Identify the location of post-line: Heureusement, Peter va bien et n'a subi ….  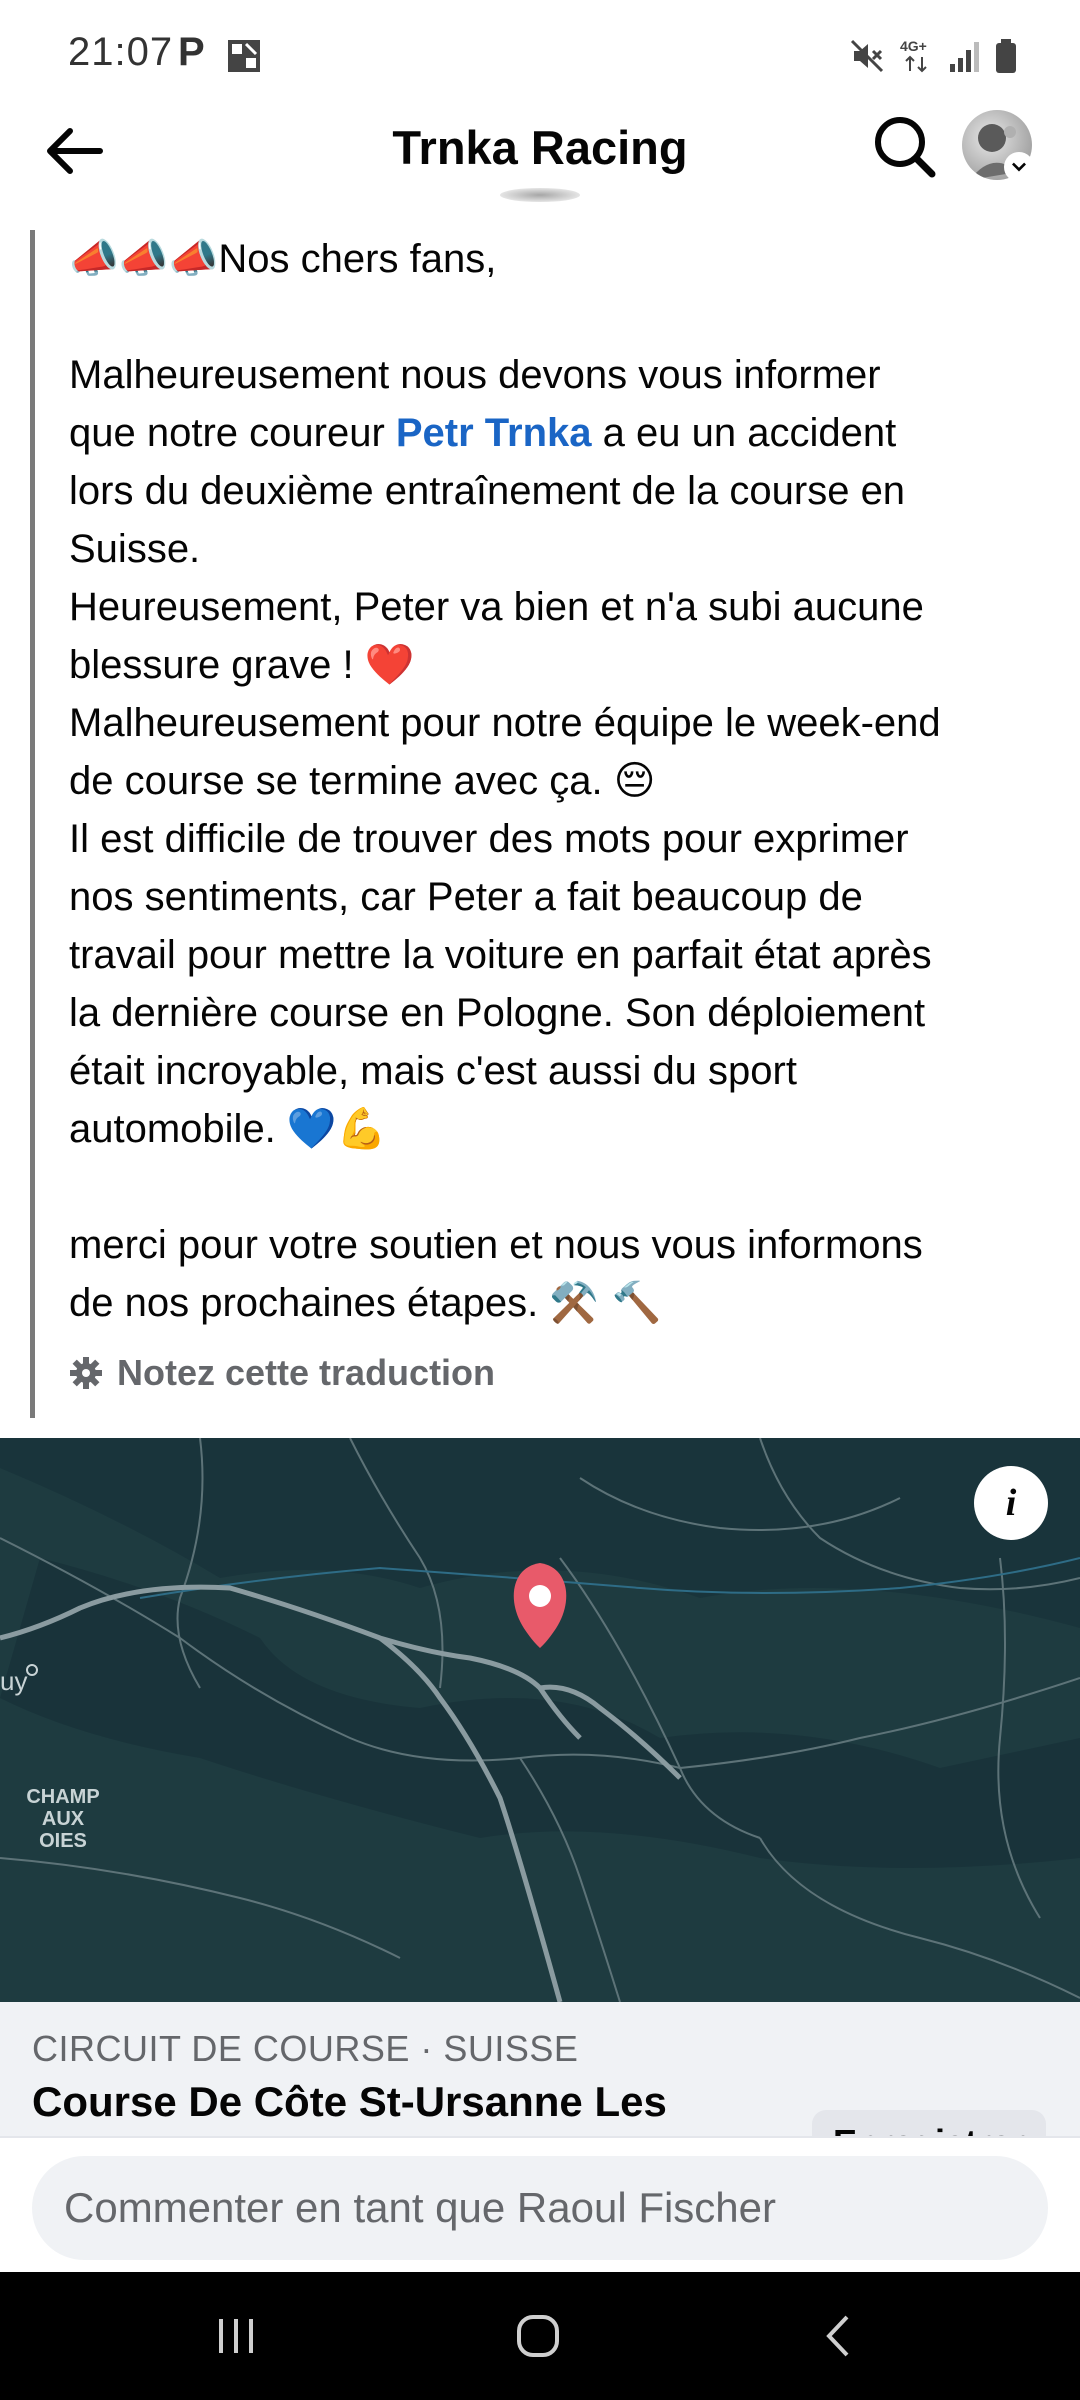
(549, 607).